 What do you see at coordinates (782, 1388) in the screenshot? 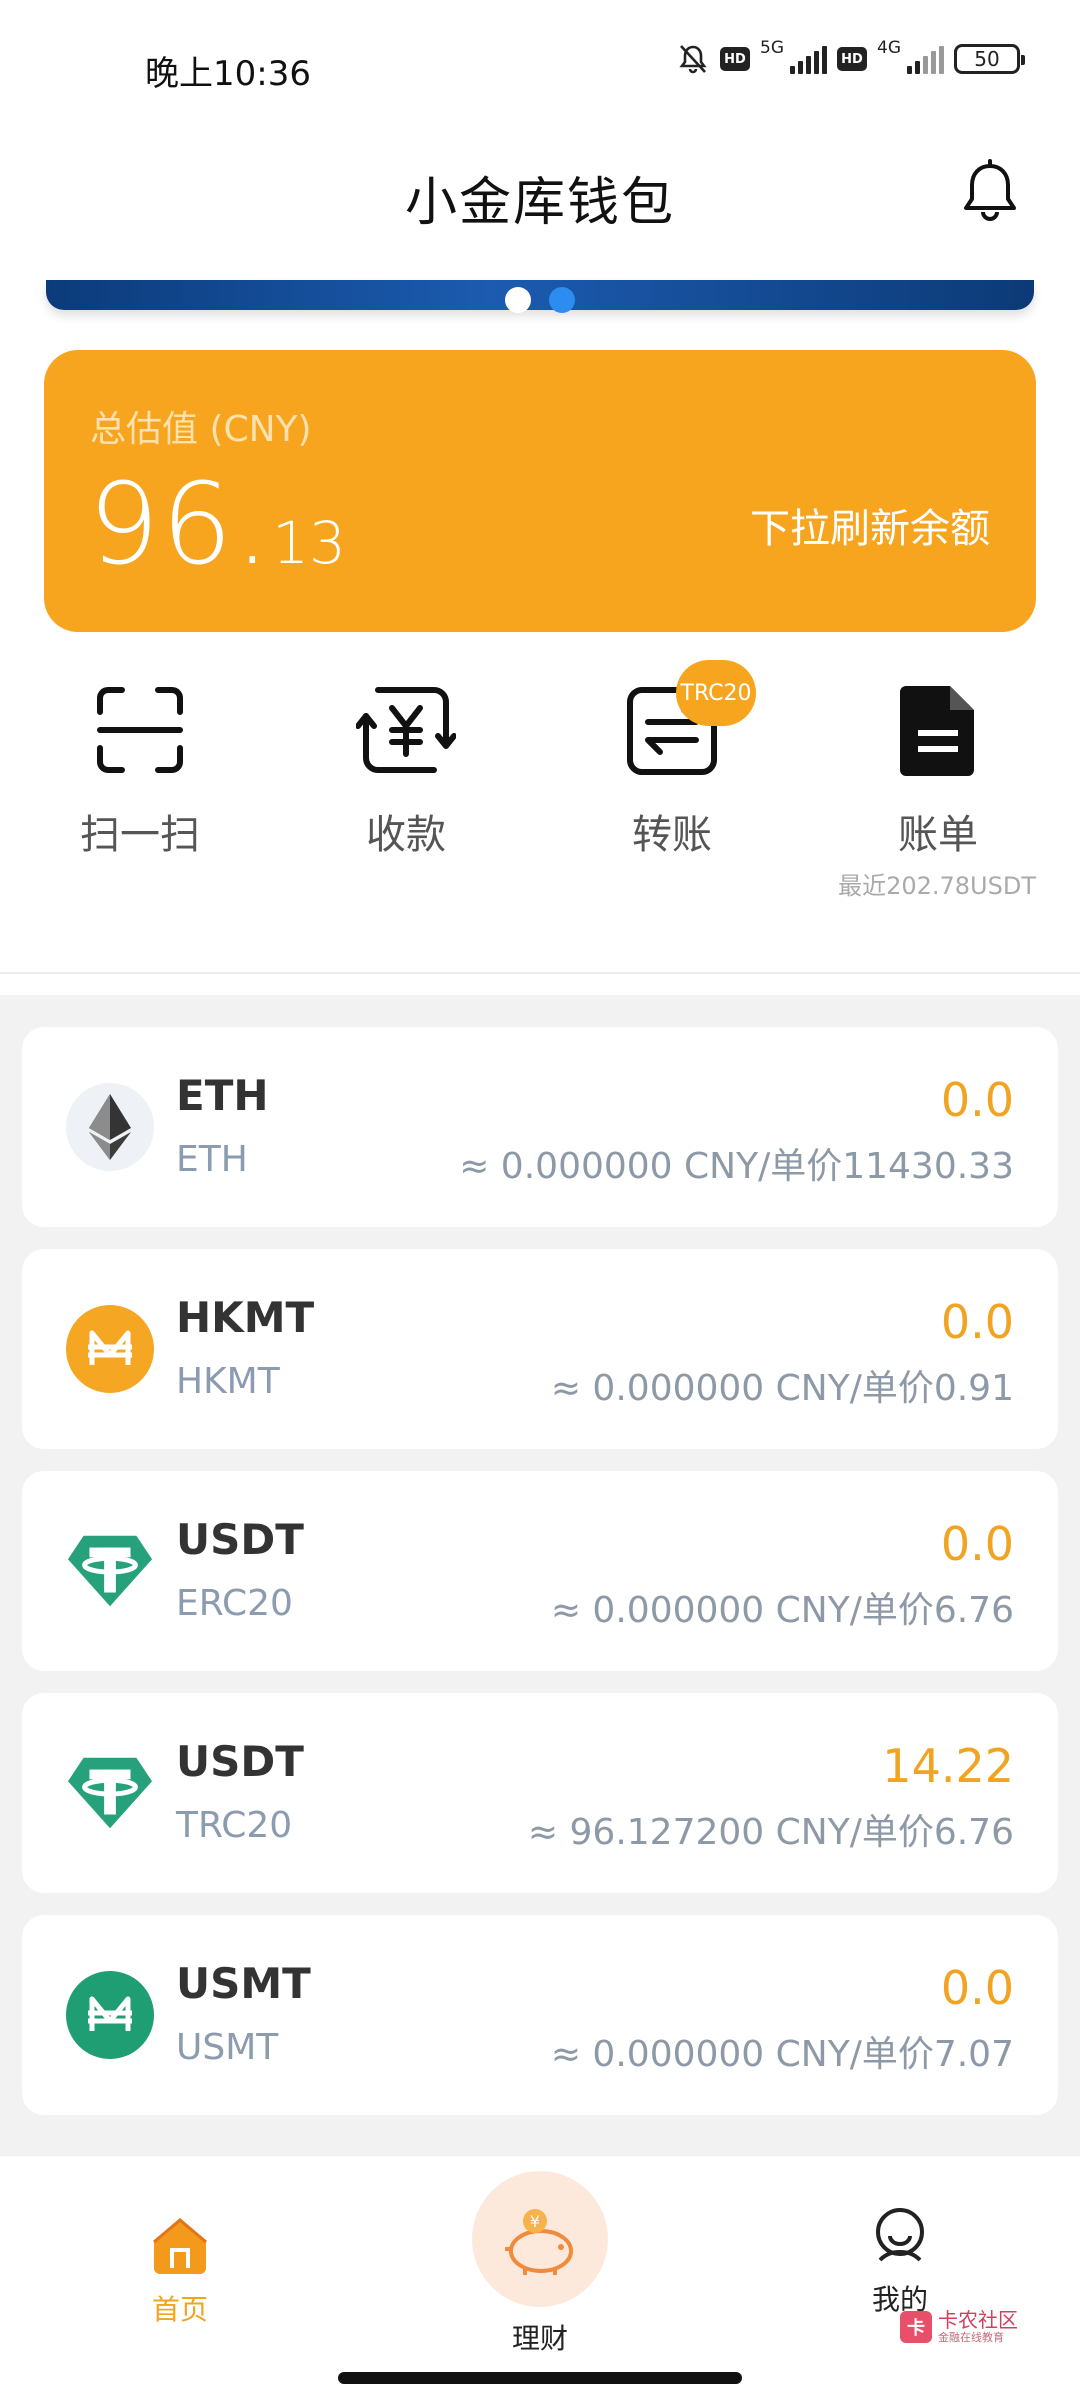
I see `coin-cny-value: ≈ 0.000000 CNY/单价0.91` at bounding box center [782, 1388].